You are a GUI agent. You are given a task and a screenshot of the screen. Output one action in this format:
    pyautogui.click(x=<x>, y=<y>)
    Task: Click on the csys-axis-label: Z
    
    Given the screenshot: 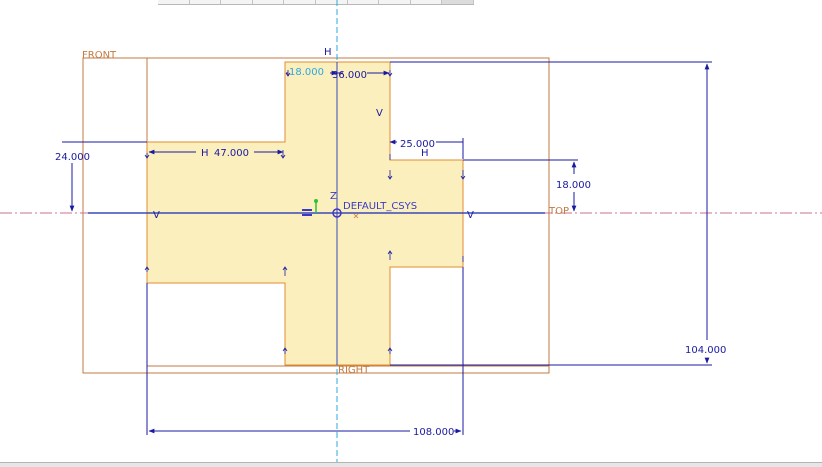 What is the action you would take?
    pyautogui.click(x=333, y=196)
    